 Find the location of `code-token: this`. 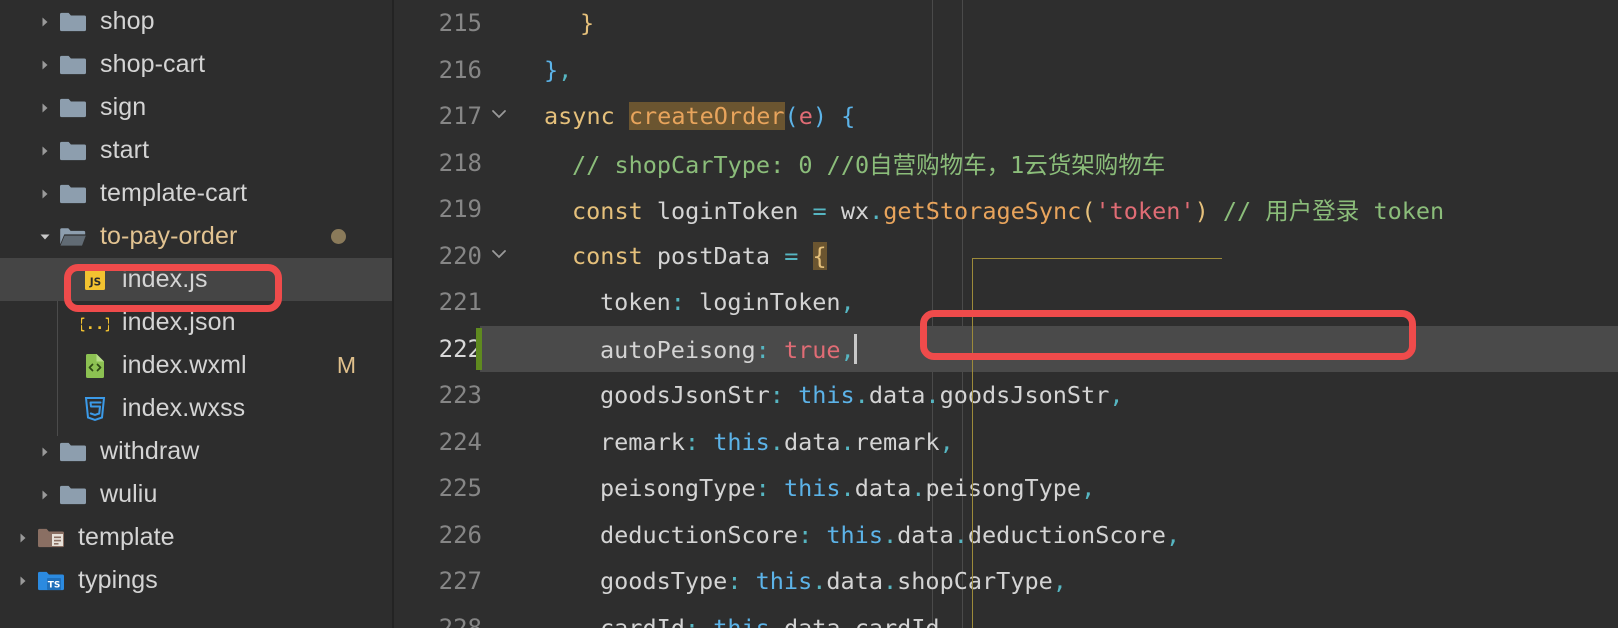

code-token: this is located at coordinates (826, 395).